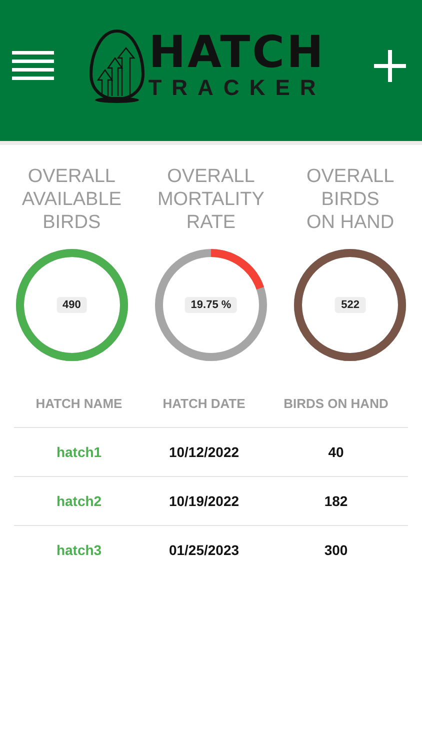 The image size is (422, 750). What do you see at coordinates (204, 550) in the screenshot?
I see `table-cell-text: 01/25/2023` at bounding box center [204, 550].